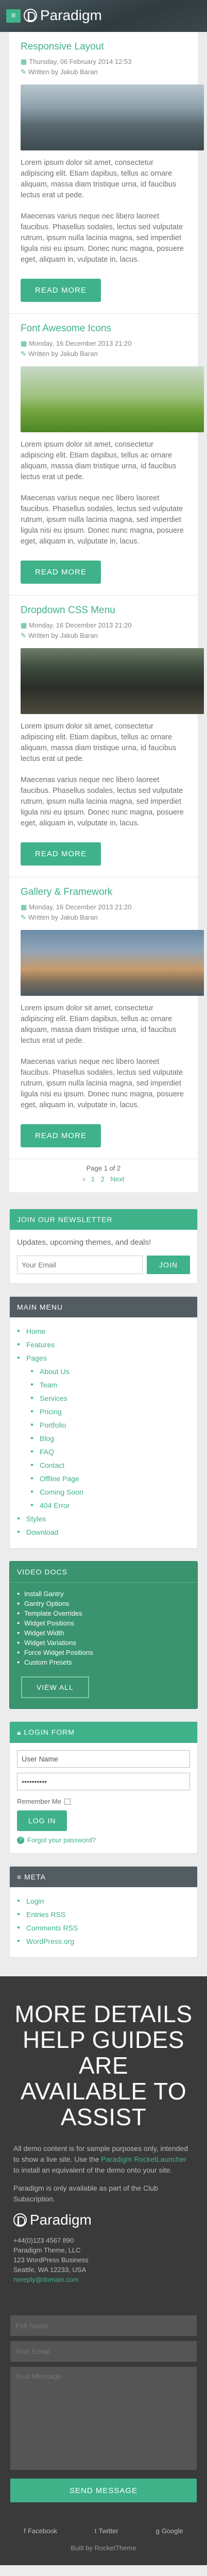  I want to click on post-title: Responsive Layout, so click(104, 47).